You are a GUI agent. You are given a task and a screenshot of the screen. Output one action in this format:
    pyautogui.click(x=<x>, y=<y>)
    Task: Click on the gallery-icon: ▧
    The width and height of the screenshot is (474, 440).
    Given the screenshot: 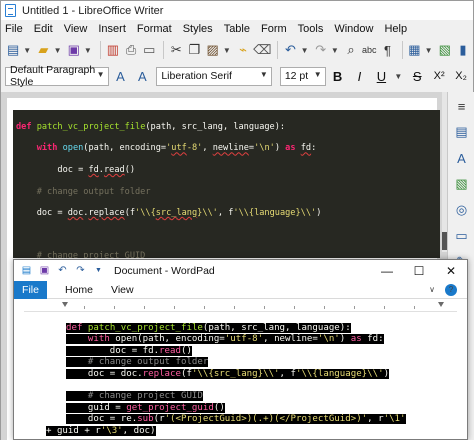 What is the action you would take?
    pyautogui.click(x=462, y=184)
    